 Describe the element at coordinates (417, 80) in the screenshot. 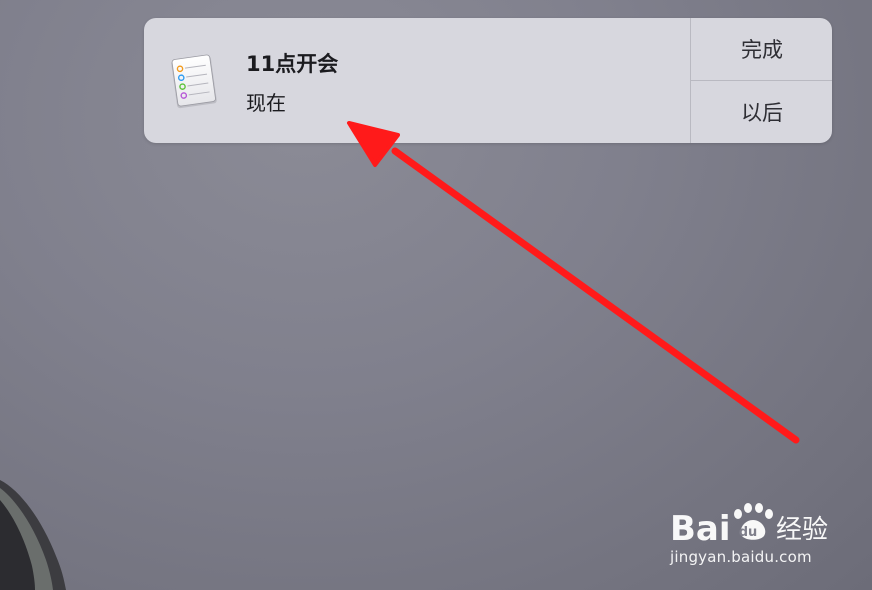

I see `notification-content: 11点开会 现在` at that location.